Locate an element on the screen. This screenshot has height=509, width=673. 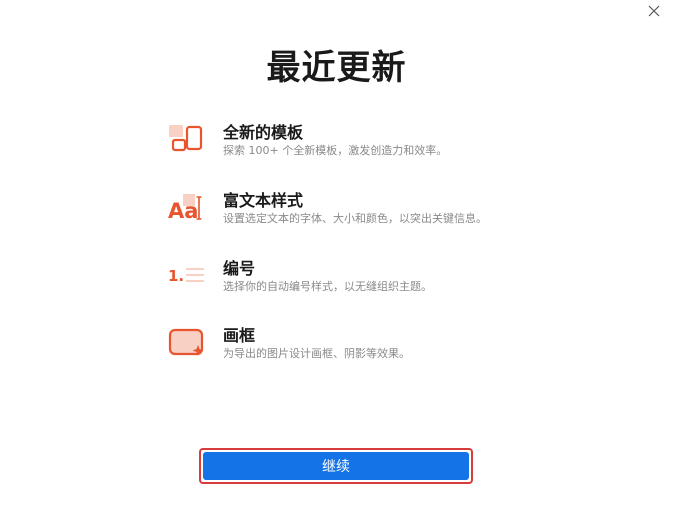
rich-text-icon: Aa is located at coordinates (187, 208).